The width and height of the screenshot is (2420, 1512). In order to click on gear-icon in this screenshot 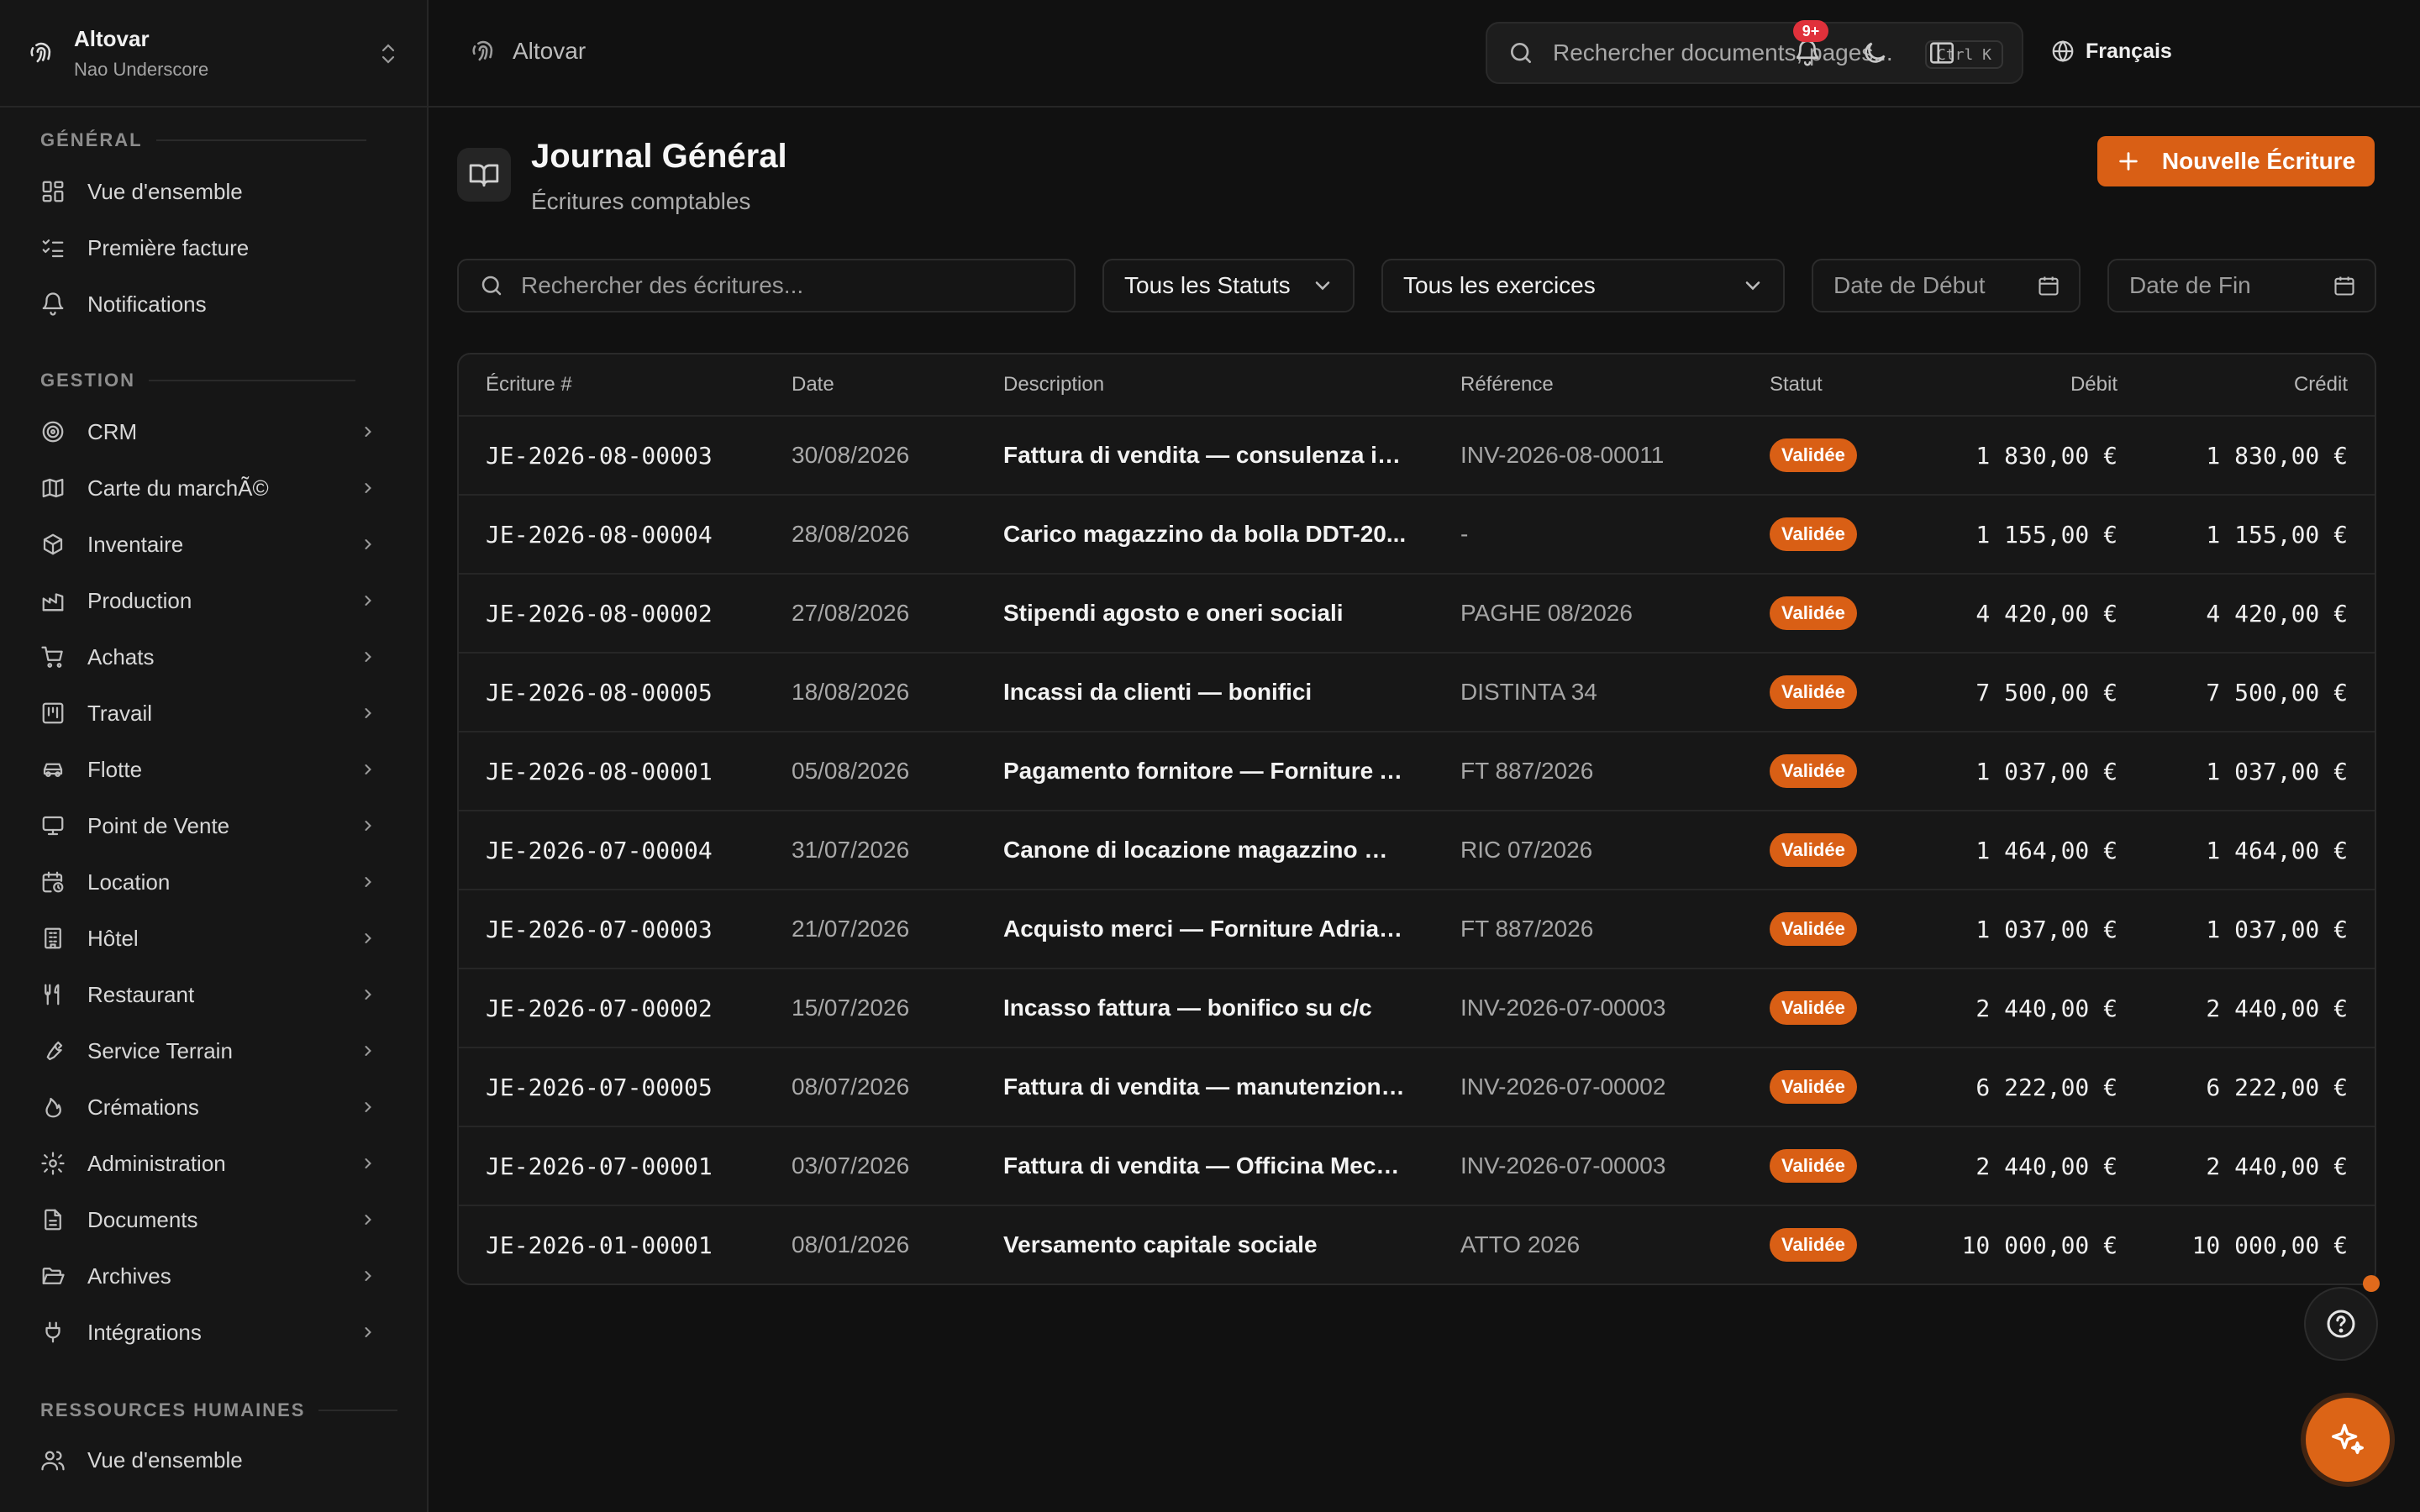, I will do `click(53, 1163)`.